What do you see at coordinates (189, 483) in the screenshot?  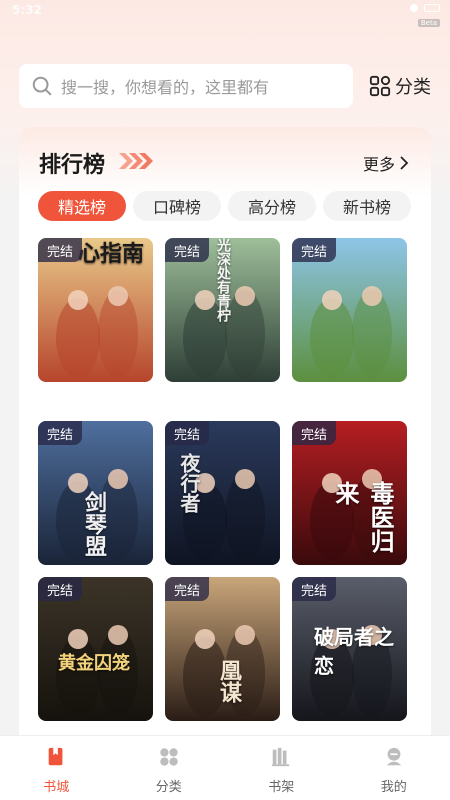 I see `book-cover-title: 夜行者` at bounding box center [189, 483].